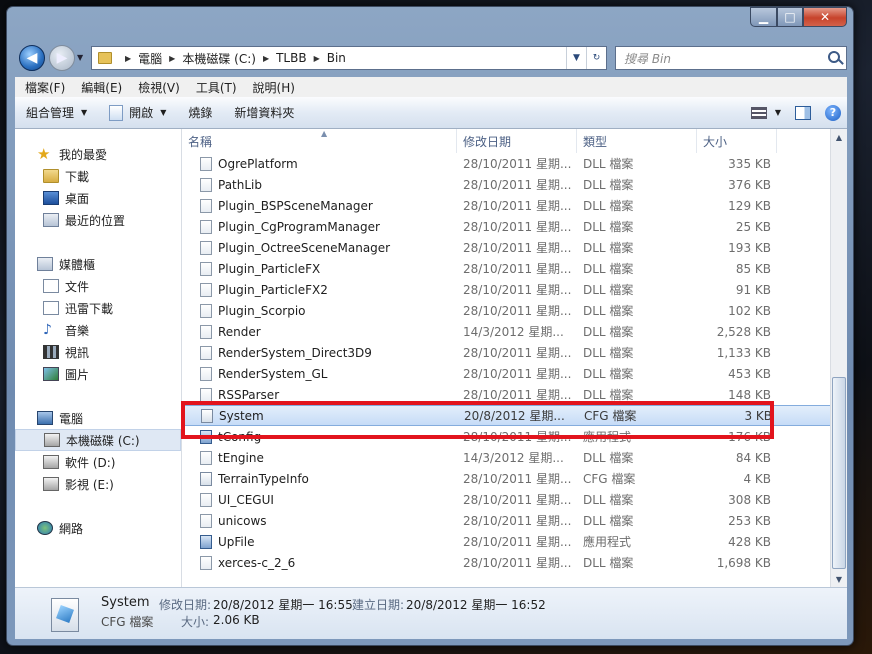 This screenshot has height=654, width=872. What do you see at coordinates (45, 87) in the screenshot?
I see `menu-file: 檔案(F)` at bounding box center [45, 87].